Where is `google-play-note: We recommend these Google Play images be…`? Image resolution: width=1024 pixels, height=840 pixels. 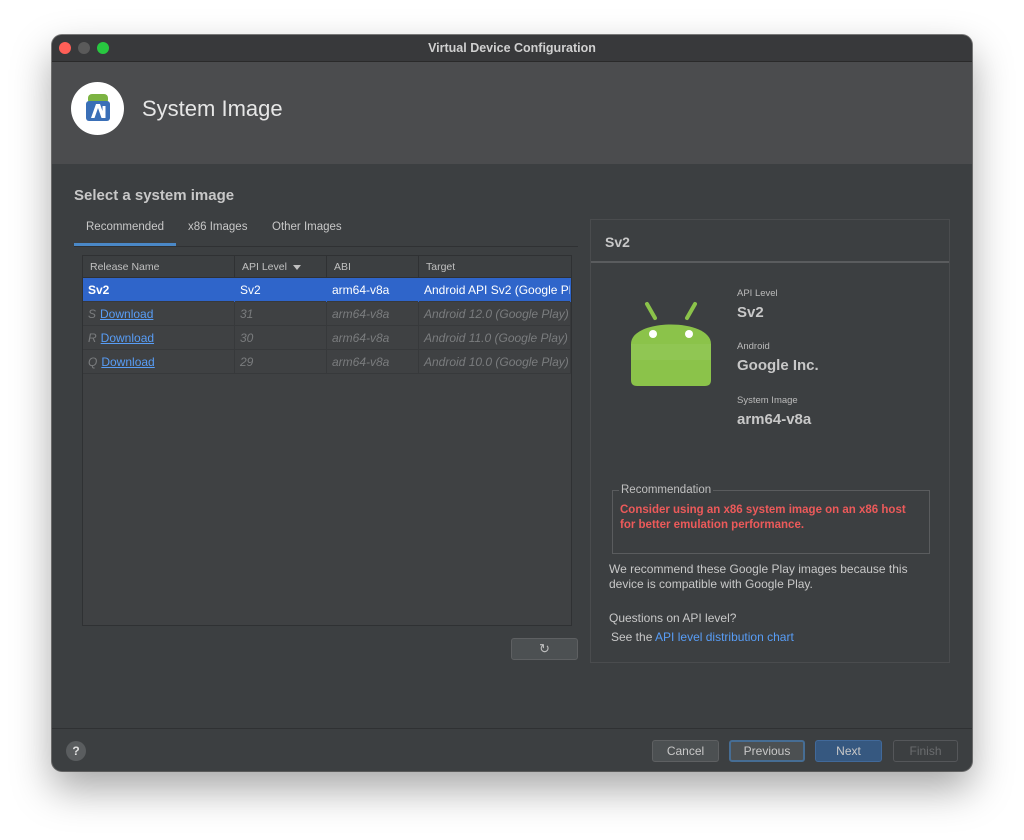
google-play-note: We recommend these Google Play images be… is located at coordinates (758, 576).